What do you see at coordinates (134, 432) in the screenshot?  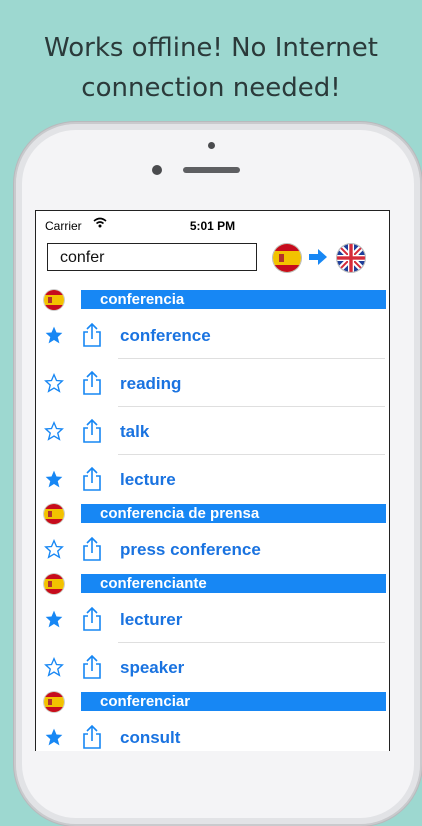 I see `translation-text: talk` at bounding box center [134, 432].